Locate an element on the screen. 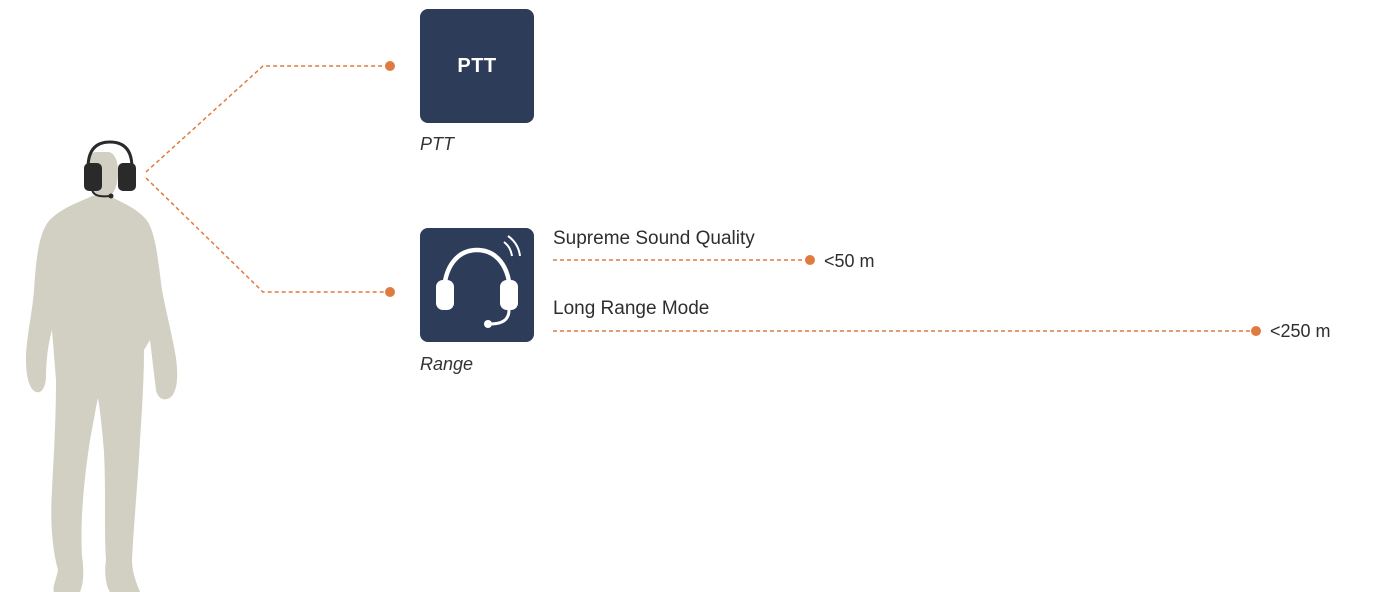 This screenshot has height=592, width=1373. feature-2-dot is located at coordinates (1256, 331).